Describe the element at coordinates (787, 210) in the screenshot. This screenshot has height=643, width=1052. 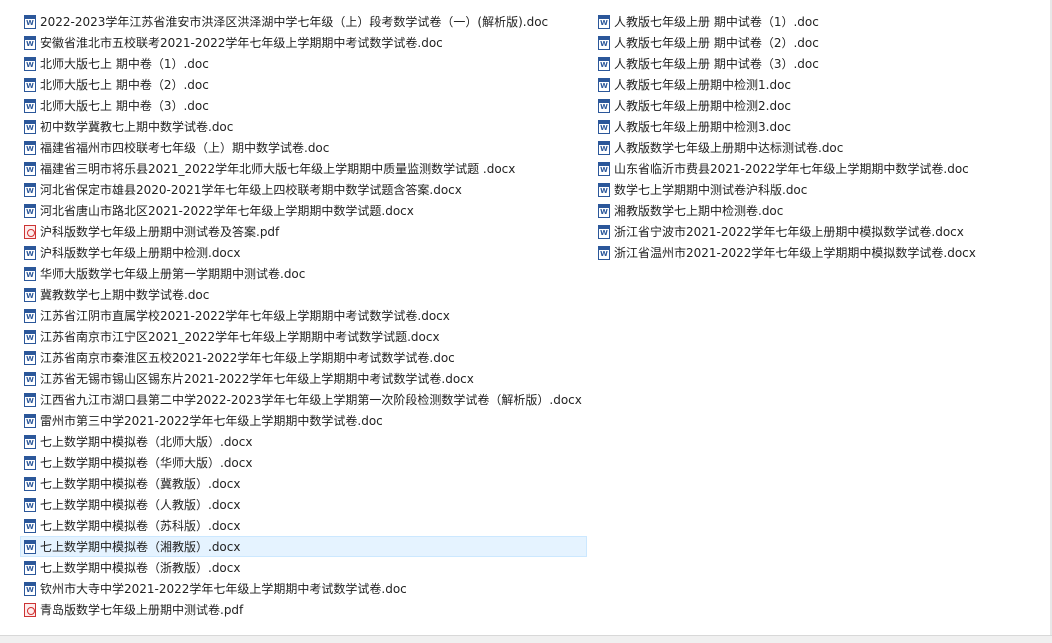
I see `file-item: 湘教版数学七上期中检测卷.doc` at that location.